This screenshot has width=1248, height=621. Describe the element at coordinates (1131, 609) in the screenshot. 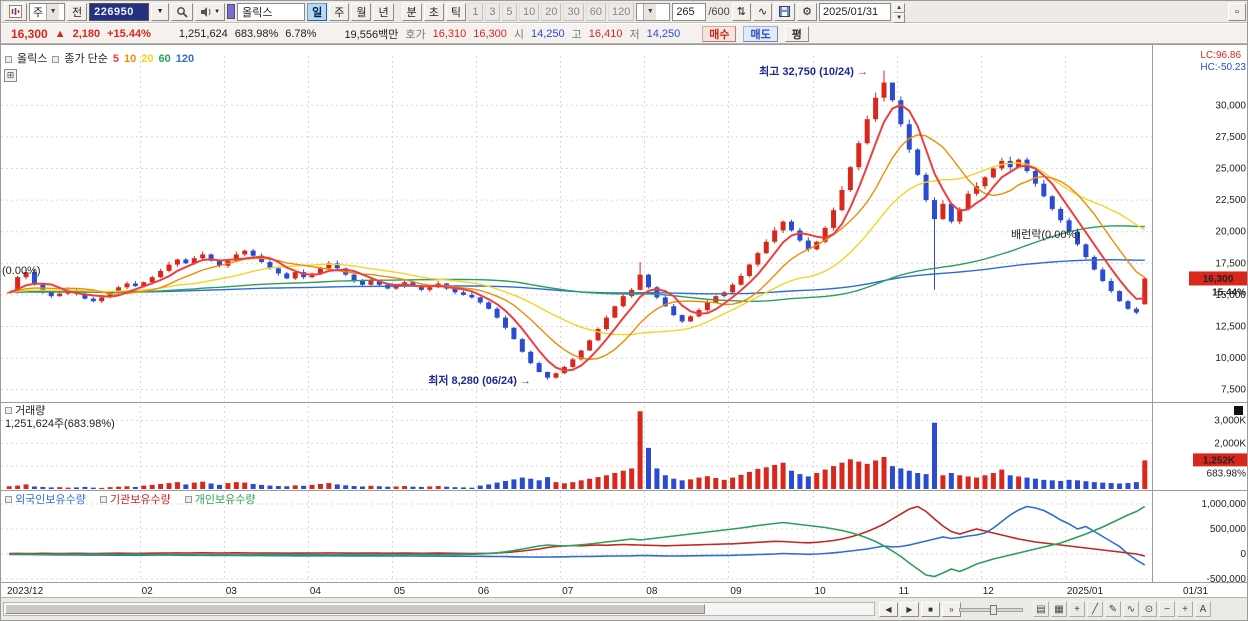

I see `indicator-icon: ∿` at that location.